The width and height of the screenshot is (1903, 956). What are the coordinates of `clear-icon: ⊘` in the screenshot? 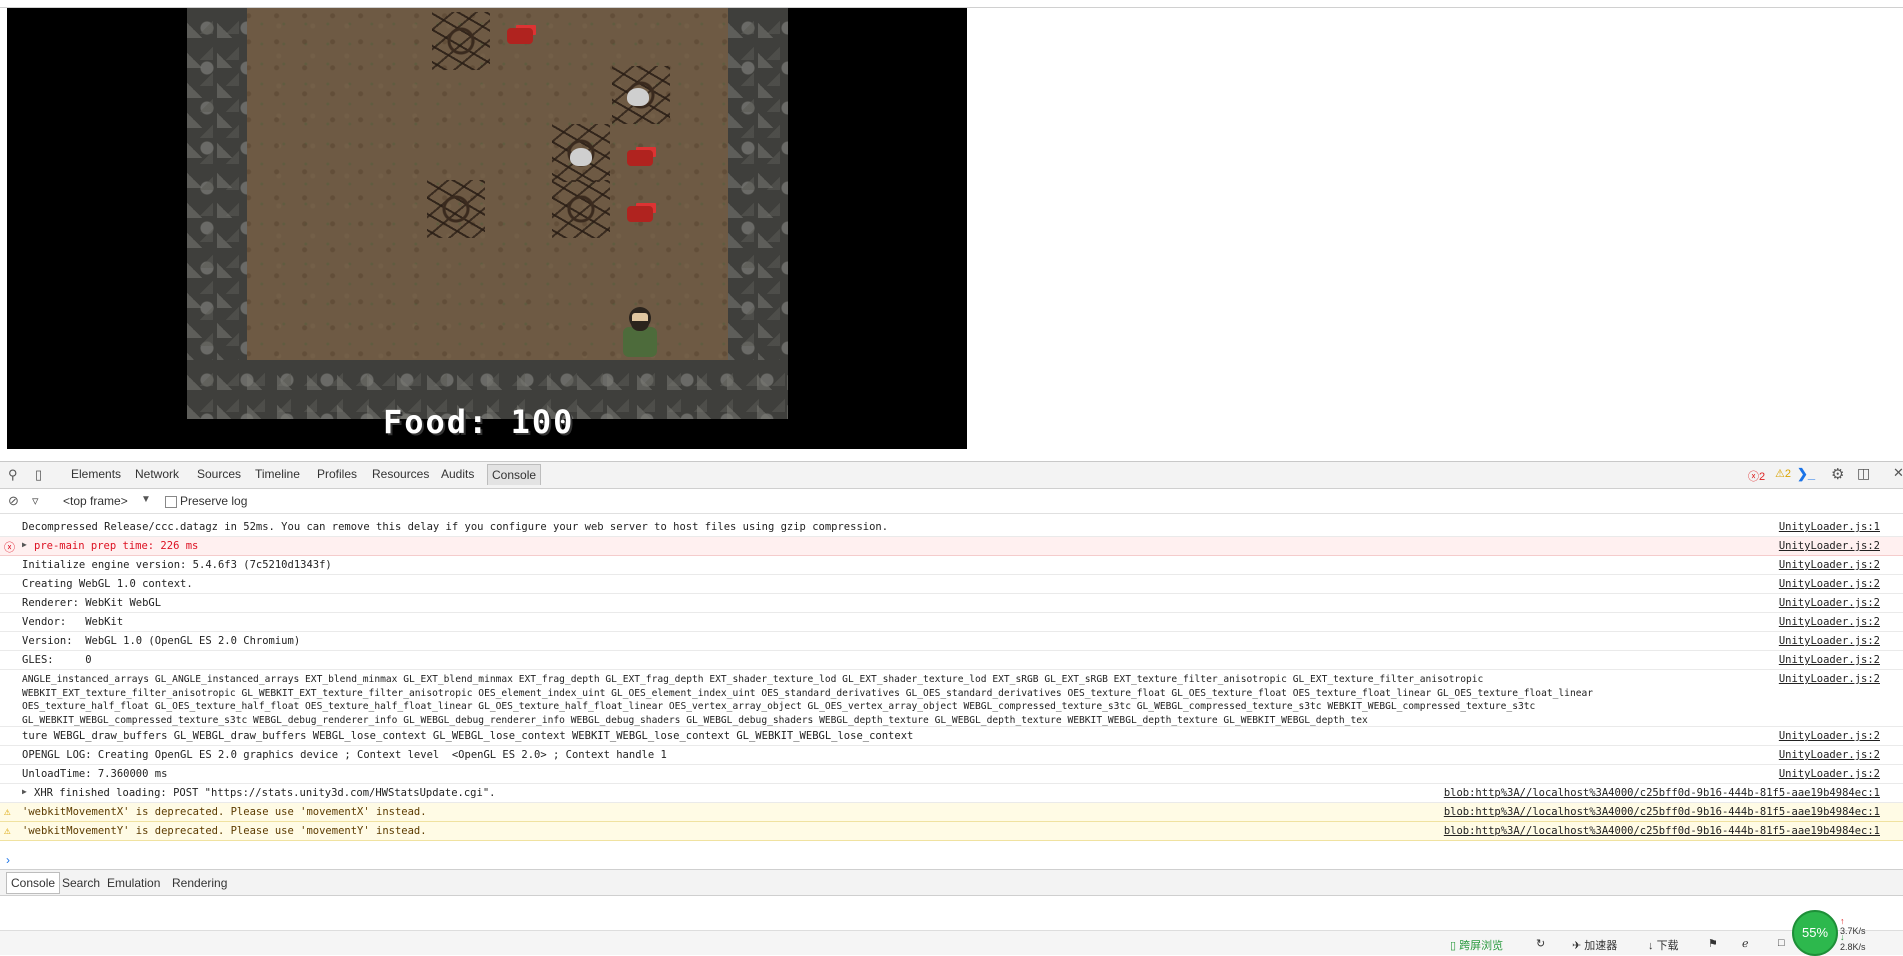 It's located at (13, 501).